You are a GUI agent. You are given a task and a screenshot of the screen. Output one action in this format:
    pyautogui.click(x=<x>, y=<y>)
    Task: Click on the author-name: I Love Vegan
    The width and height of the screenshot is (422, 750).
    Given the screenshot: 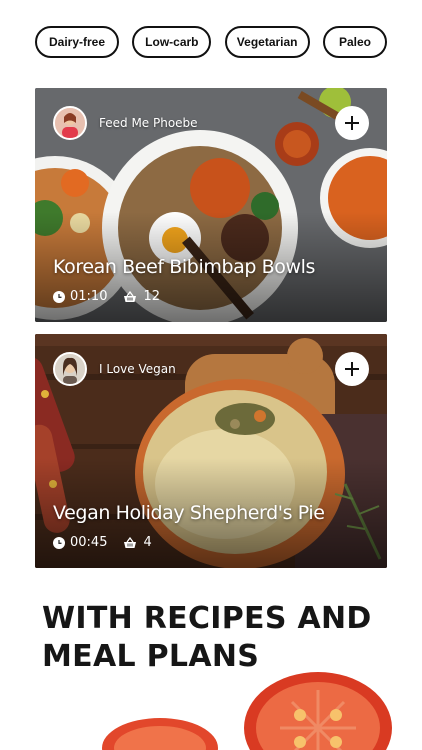 What is the action you would take?
    pyautogui.click(x=137, y=369)
    